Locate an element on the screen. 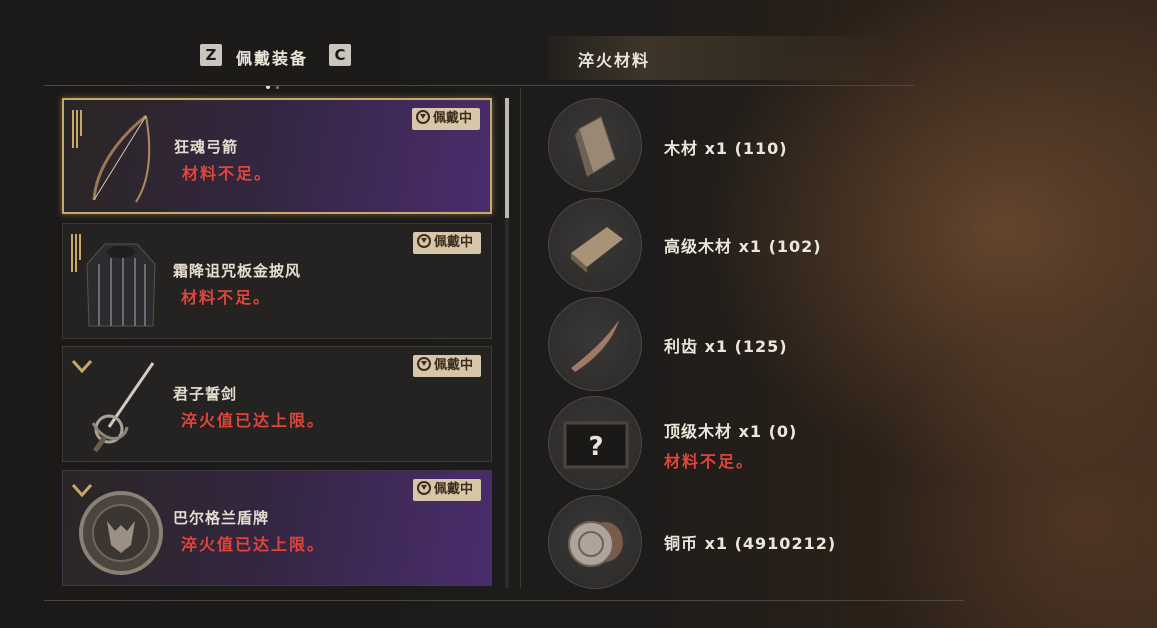 The width and height of the screenshot is (1157, 628). fang-icon is located at coordinates (595, 346).